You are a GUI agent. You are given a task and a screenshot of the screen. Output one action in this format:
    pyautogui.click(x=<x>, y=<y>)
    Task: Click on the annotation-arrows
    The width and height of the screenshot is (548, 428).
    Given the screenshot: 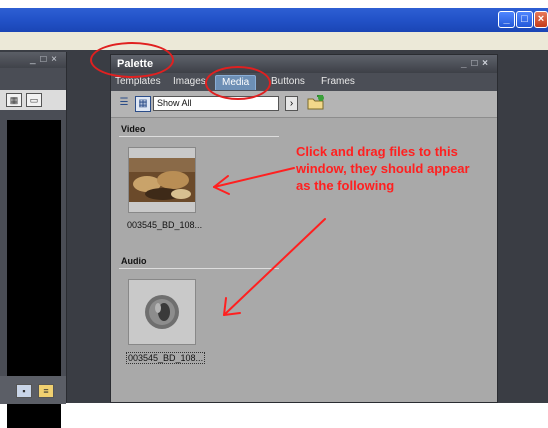 What is the action you would take?
    pyautogui.click(x=269, y=241)
    